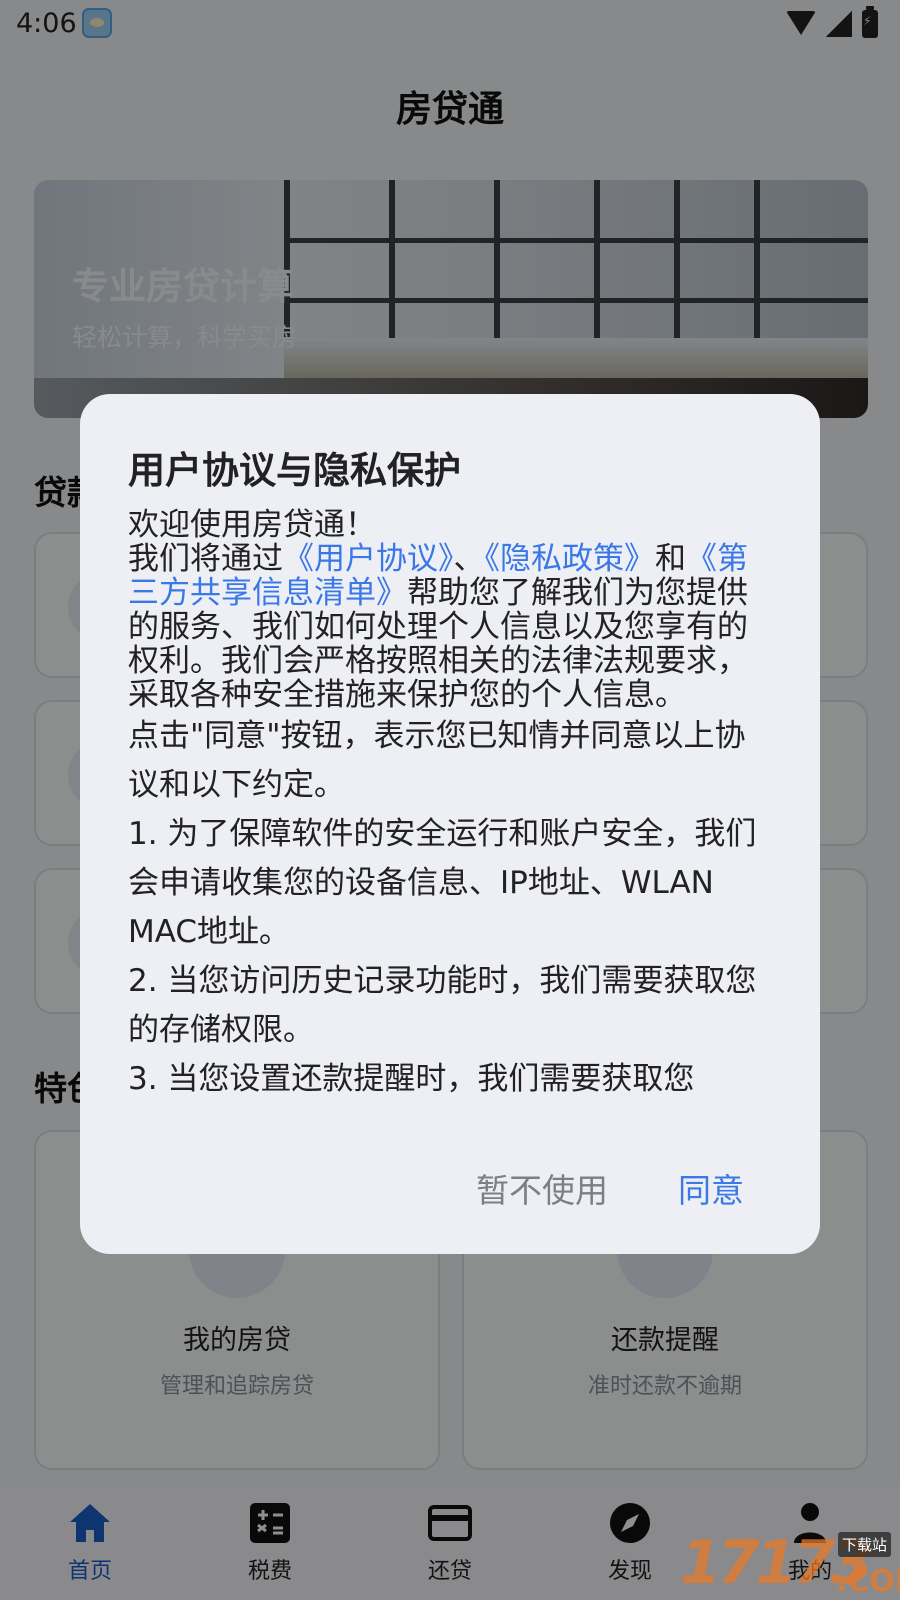 This screenshot has width=900, height=1600. I want to click on agree-button: 同意, so click(711, 1188).